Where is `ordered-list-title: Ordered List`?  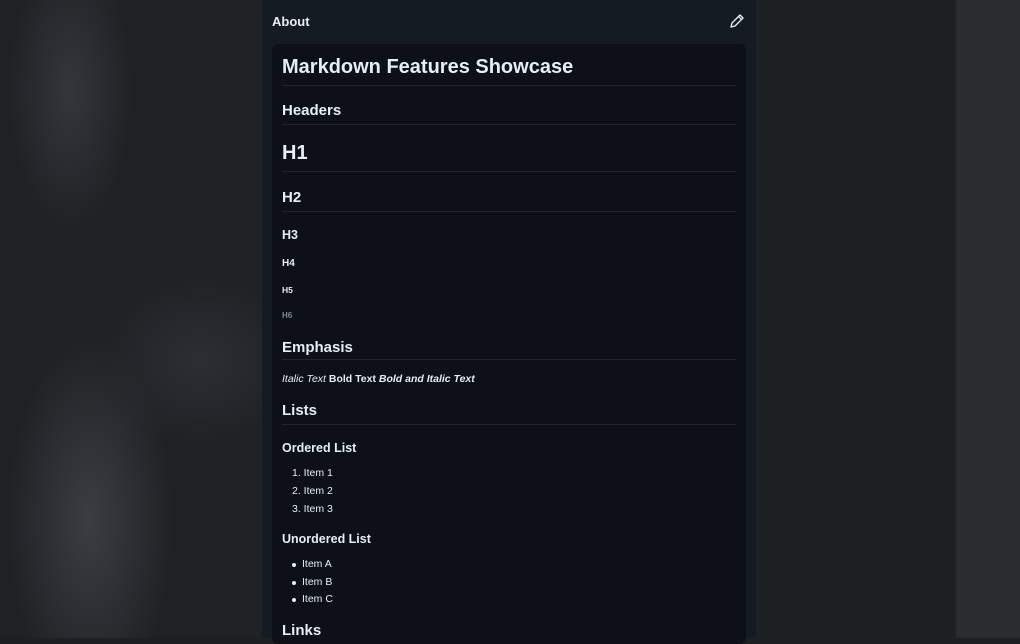 ordered-list-title: Ordered List is located at coordinates (319, 448).